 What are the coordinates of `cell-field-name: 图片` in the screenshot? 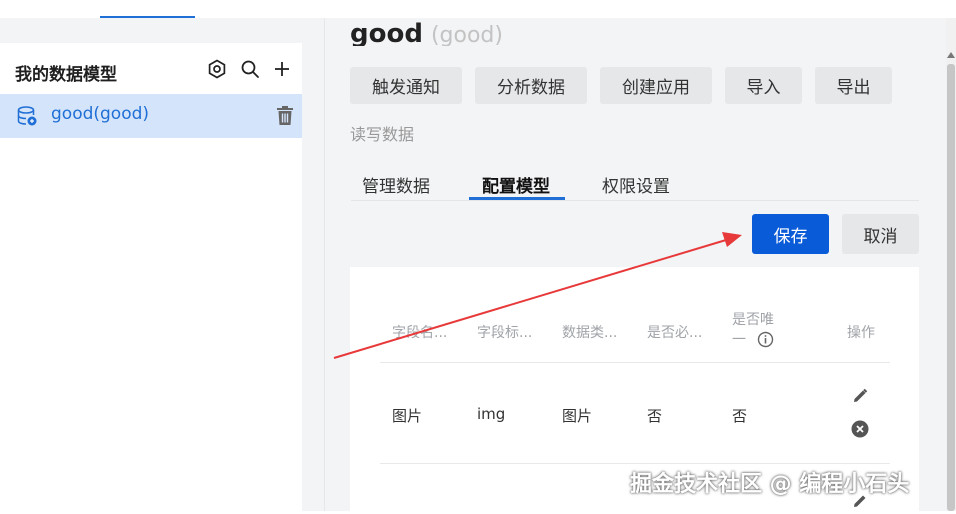 It's located at (407, 416).